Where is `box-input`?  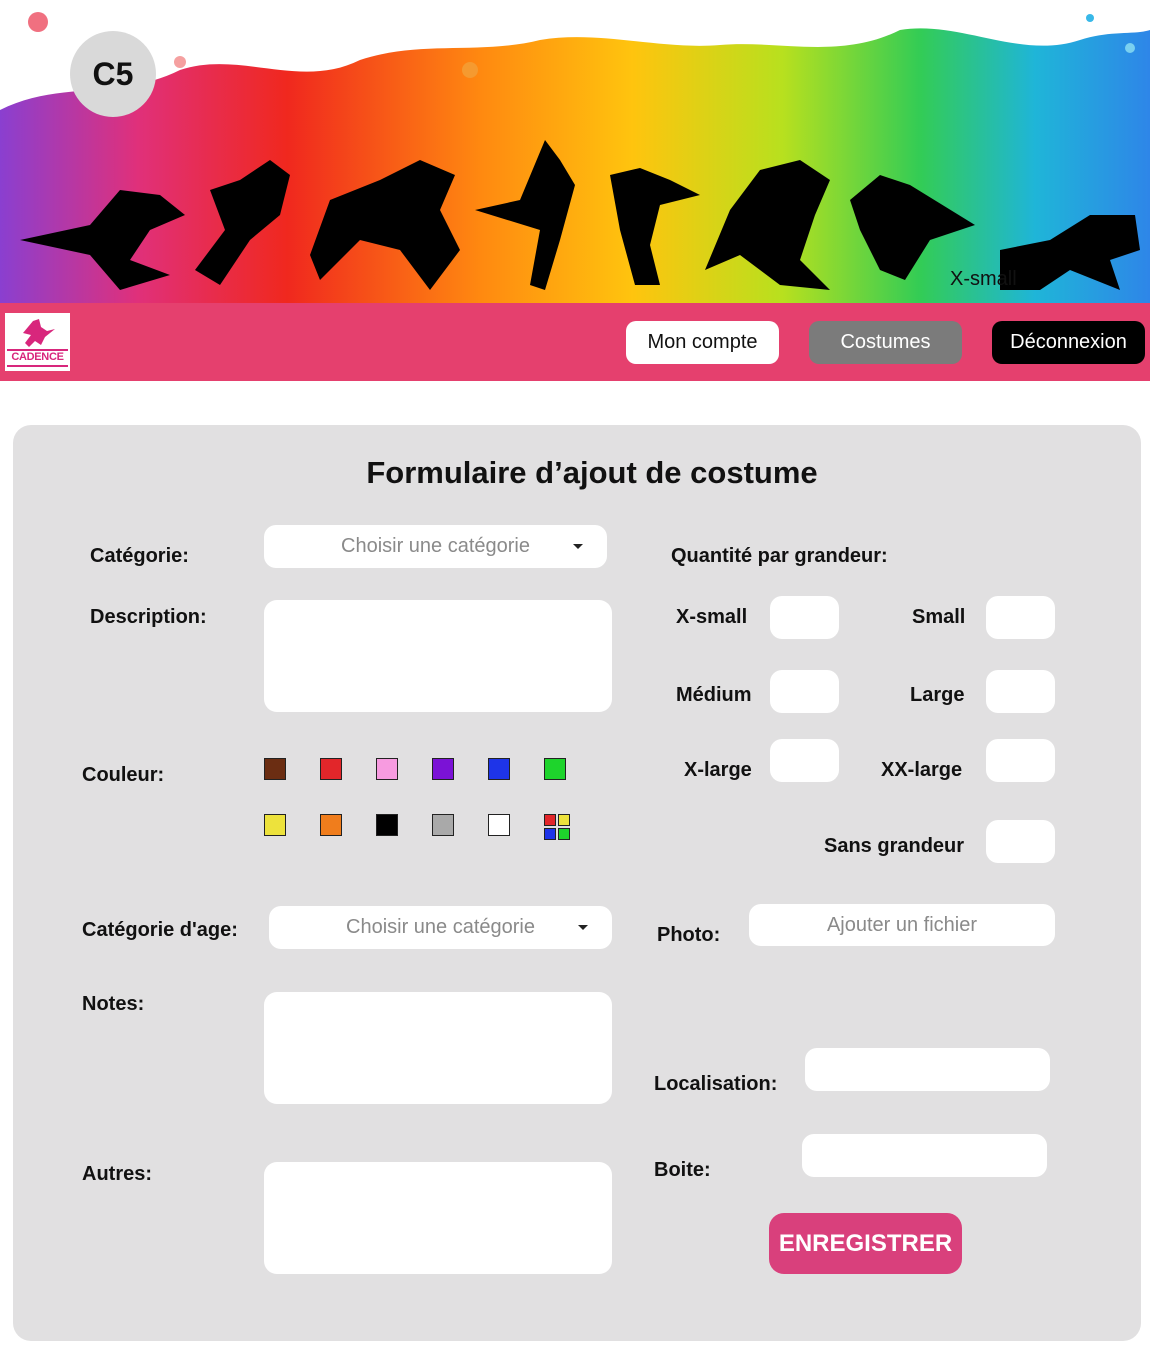 box-input is located at coordinates (924, 1155).